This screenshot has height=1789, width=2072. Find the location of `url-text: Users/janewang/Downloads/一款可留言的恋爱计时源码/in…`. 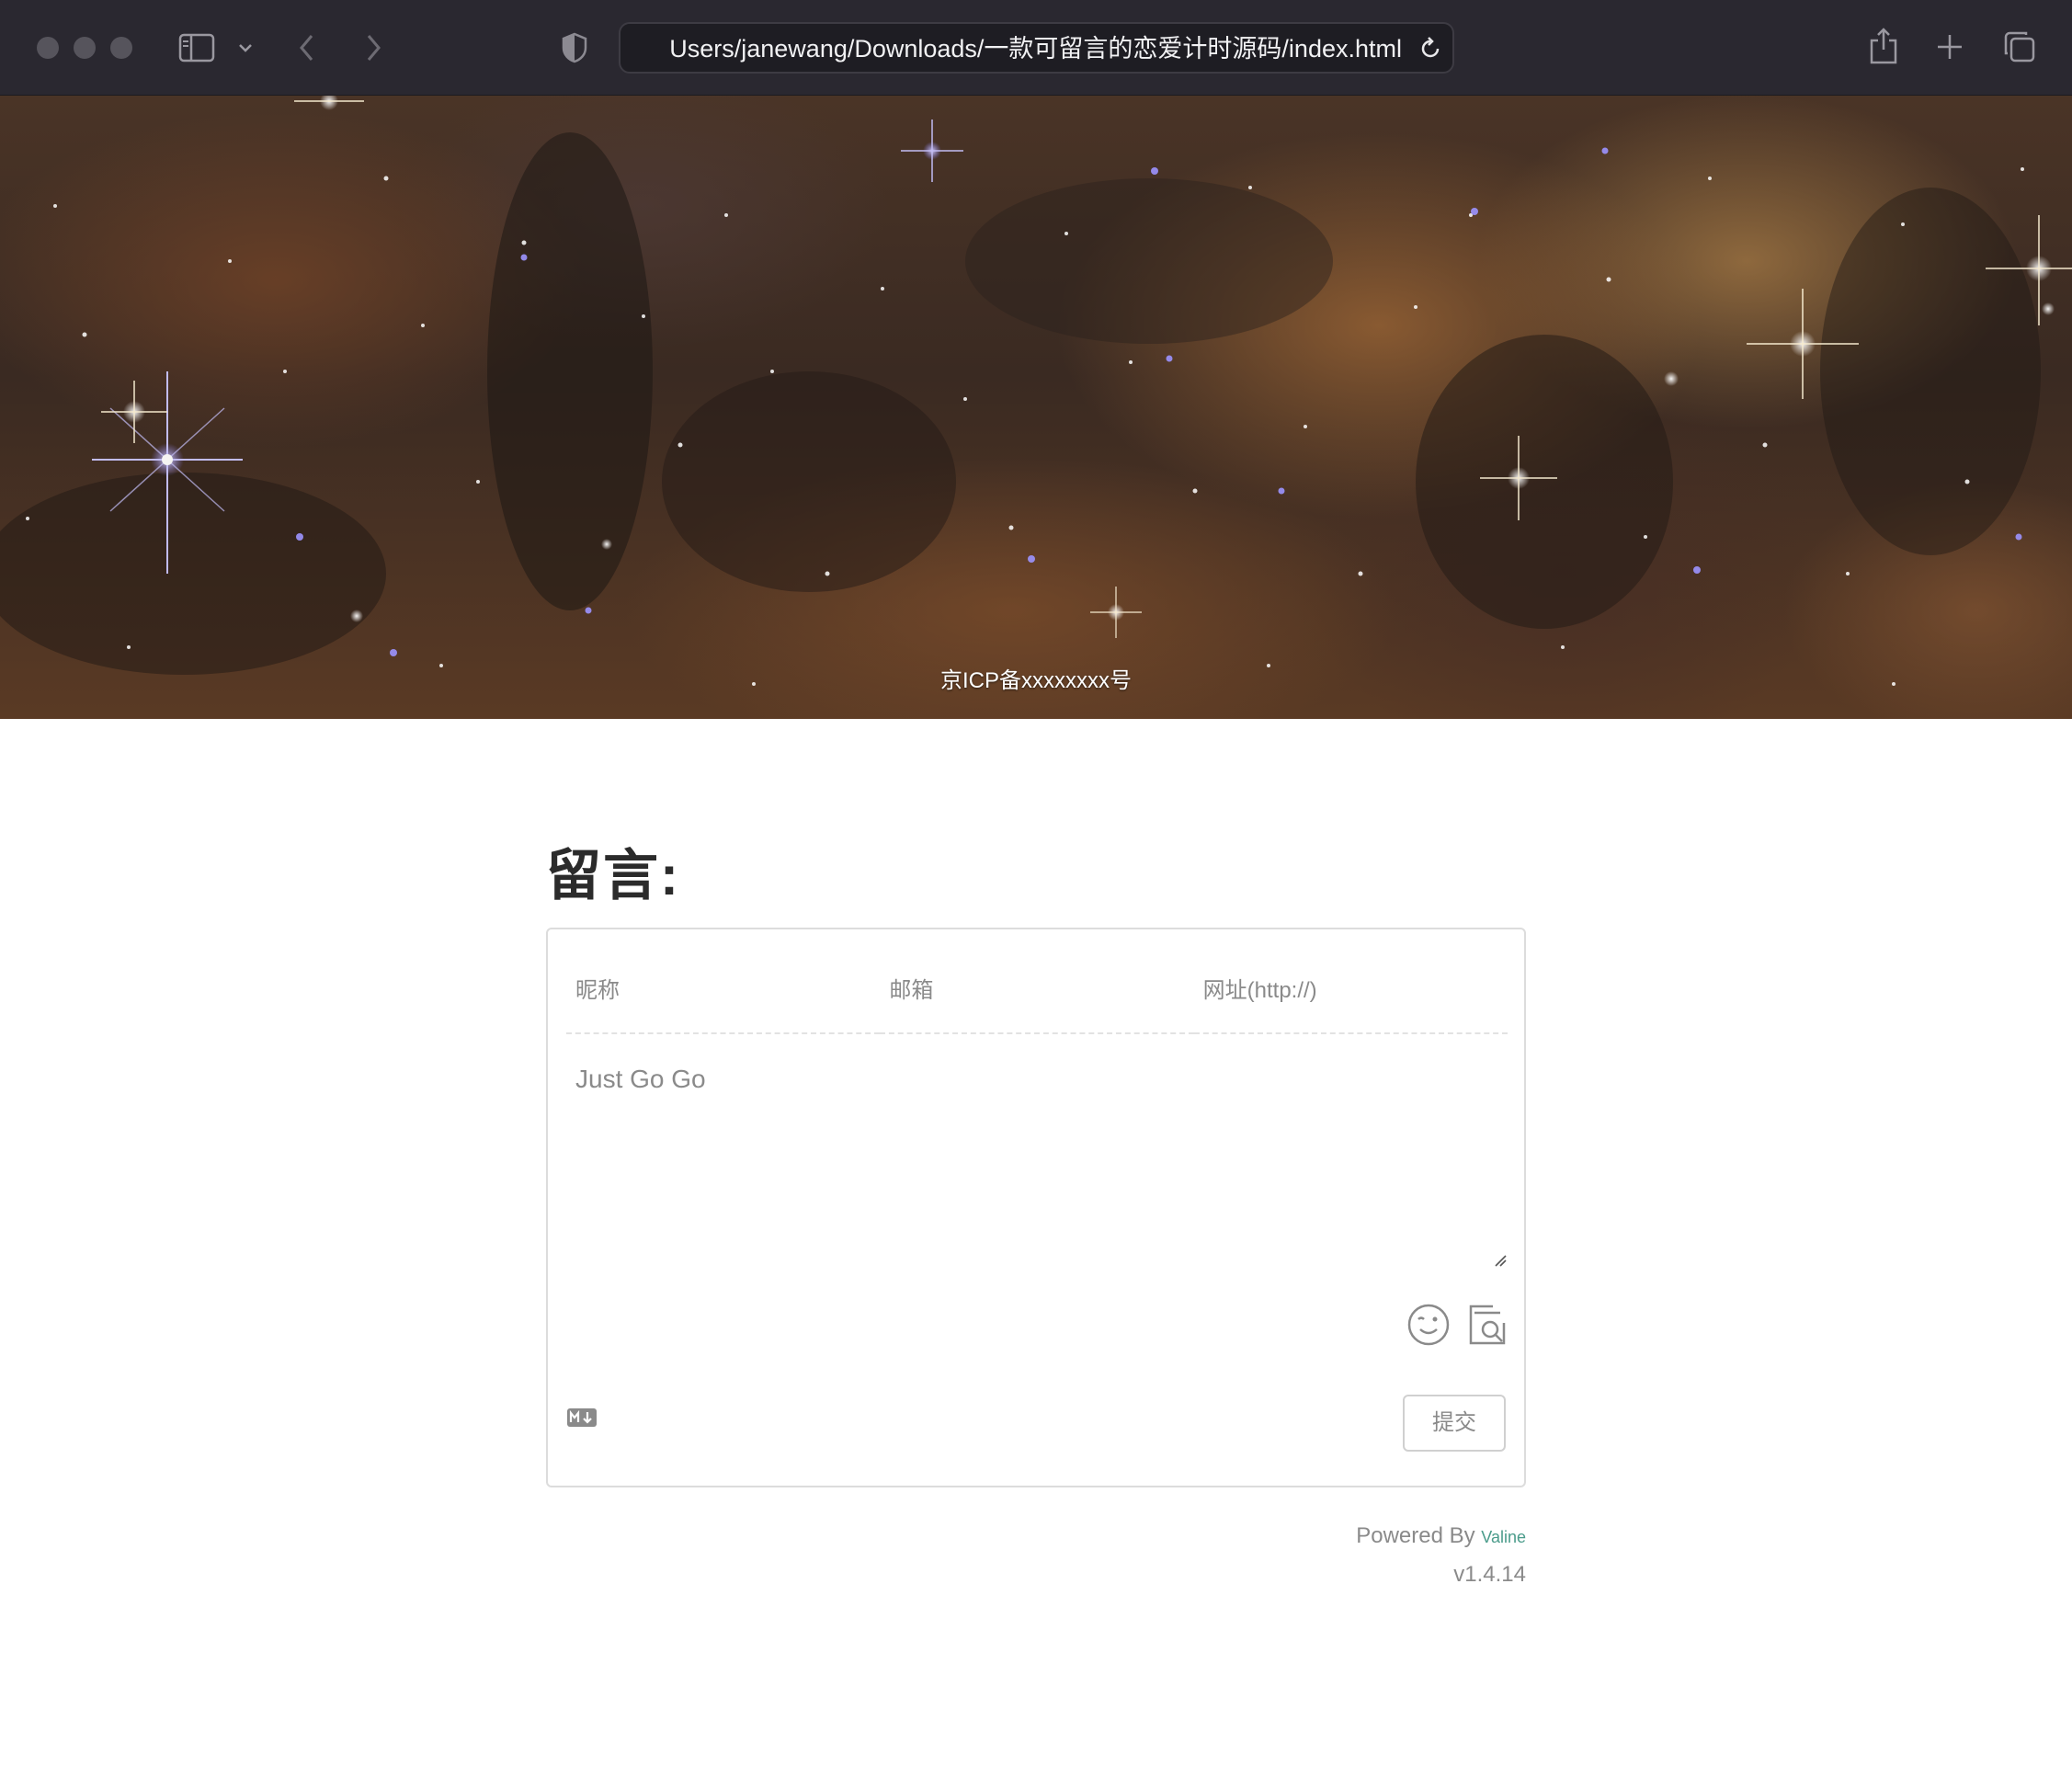

url-text: Users/janewang/Downloads/一款可留言的恋爱计时源码/in… is located at coordinates (1036, 49).